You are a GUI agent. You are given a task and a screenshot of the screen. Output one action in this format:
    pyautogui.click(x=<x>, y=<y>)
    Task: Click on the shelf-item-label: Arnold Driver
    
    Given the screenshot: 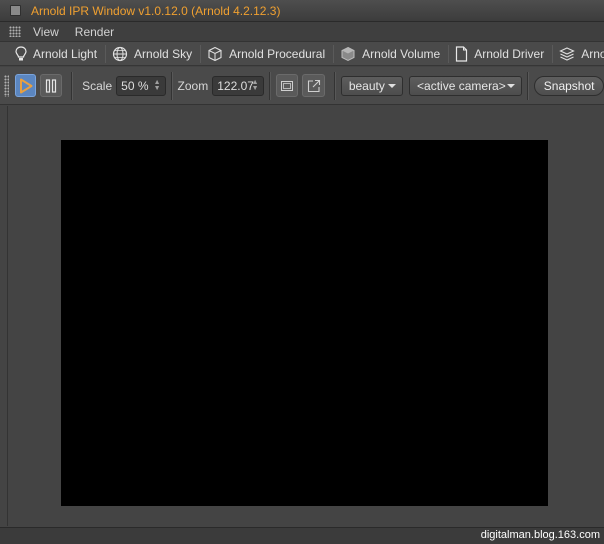 What is the action you would take?
    pyautogui.click(x=509, y=53)
    